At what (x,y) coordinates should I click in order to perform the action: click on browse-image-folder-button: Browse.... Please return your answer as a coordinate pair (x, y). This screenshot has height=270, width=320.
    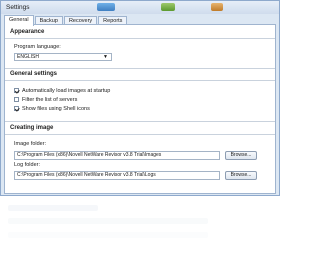
    Looking at the image, I should click on (241, 155).